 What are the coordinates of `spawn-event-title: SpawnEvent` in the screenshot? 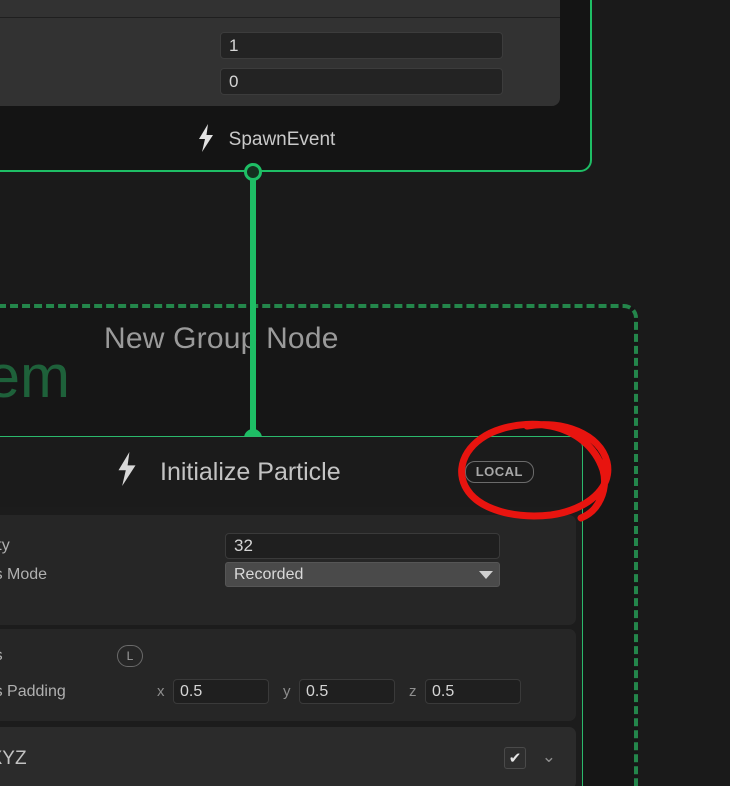 It's located at (282, 139).